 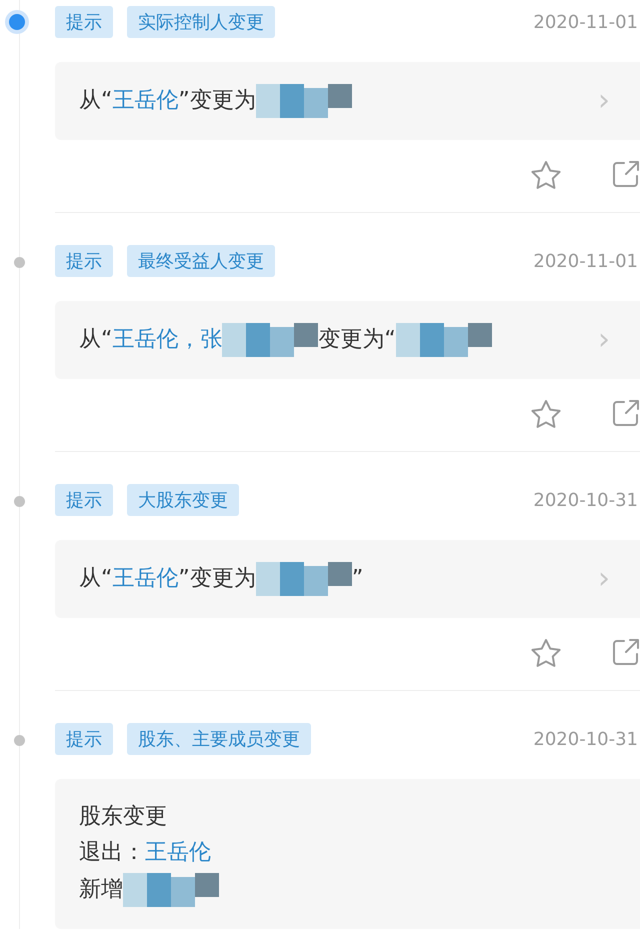 I want to click on tag: 股东、主要成员变更, so click(x=219, y=739).